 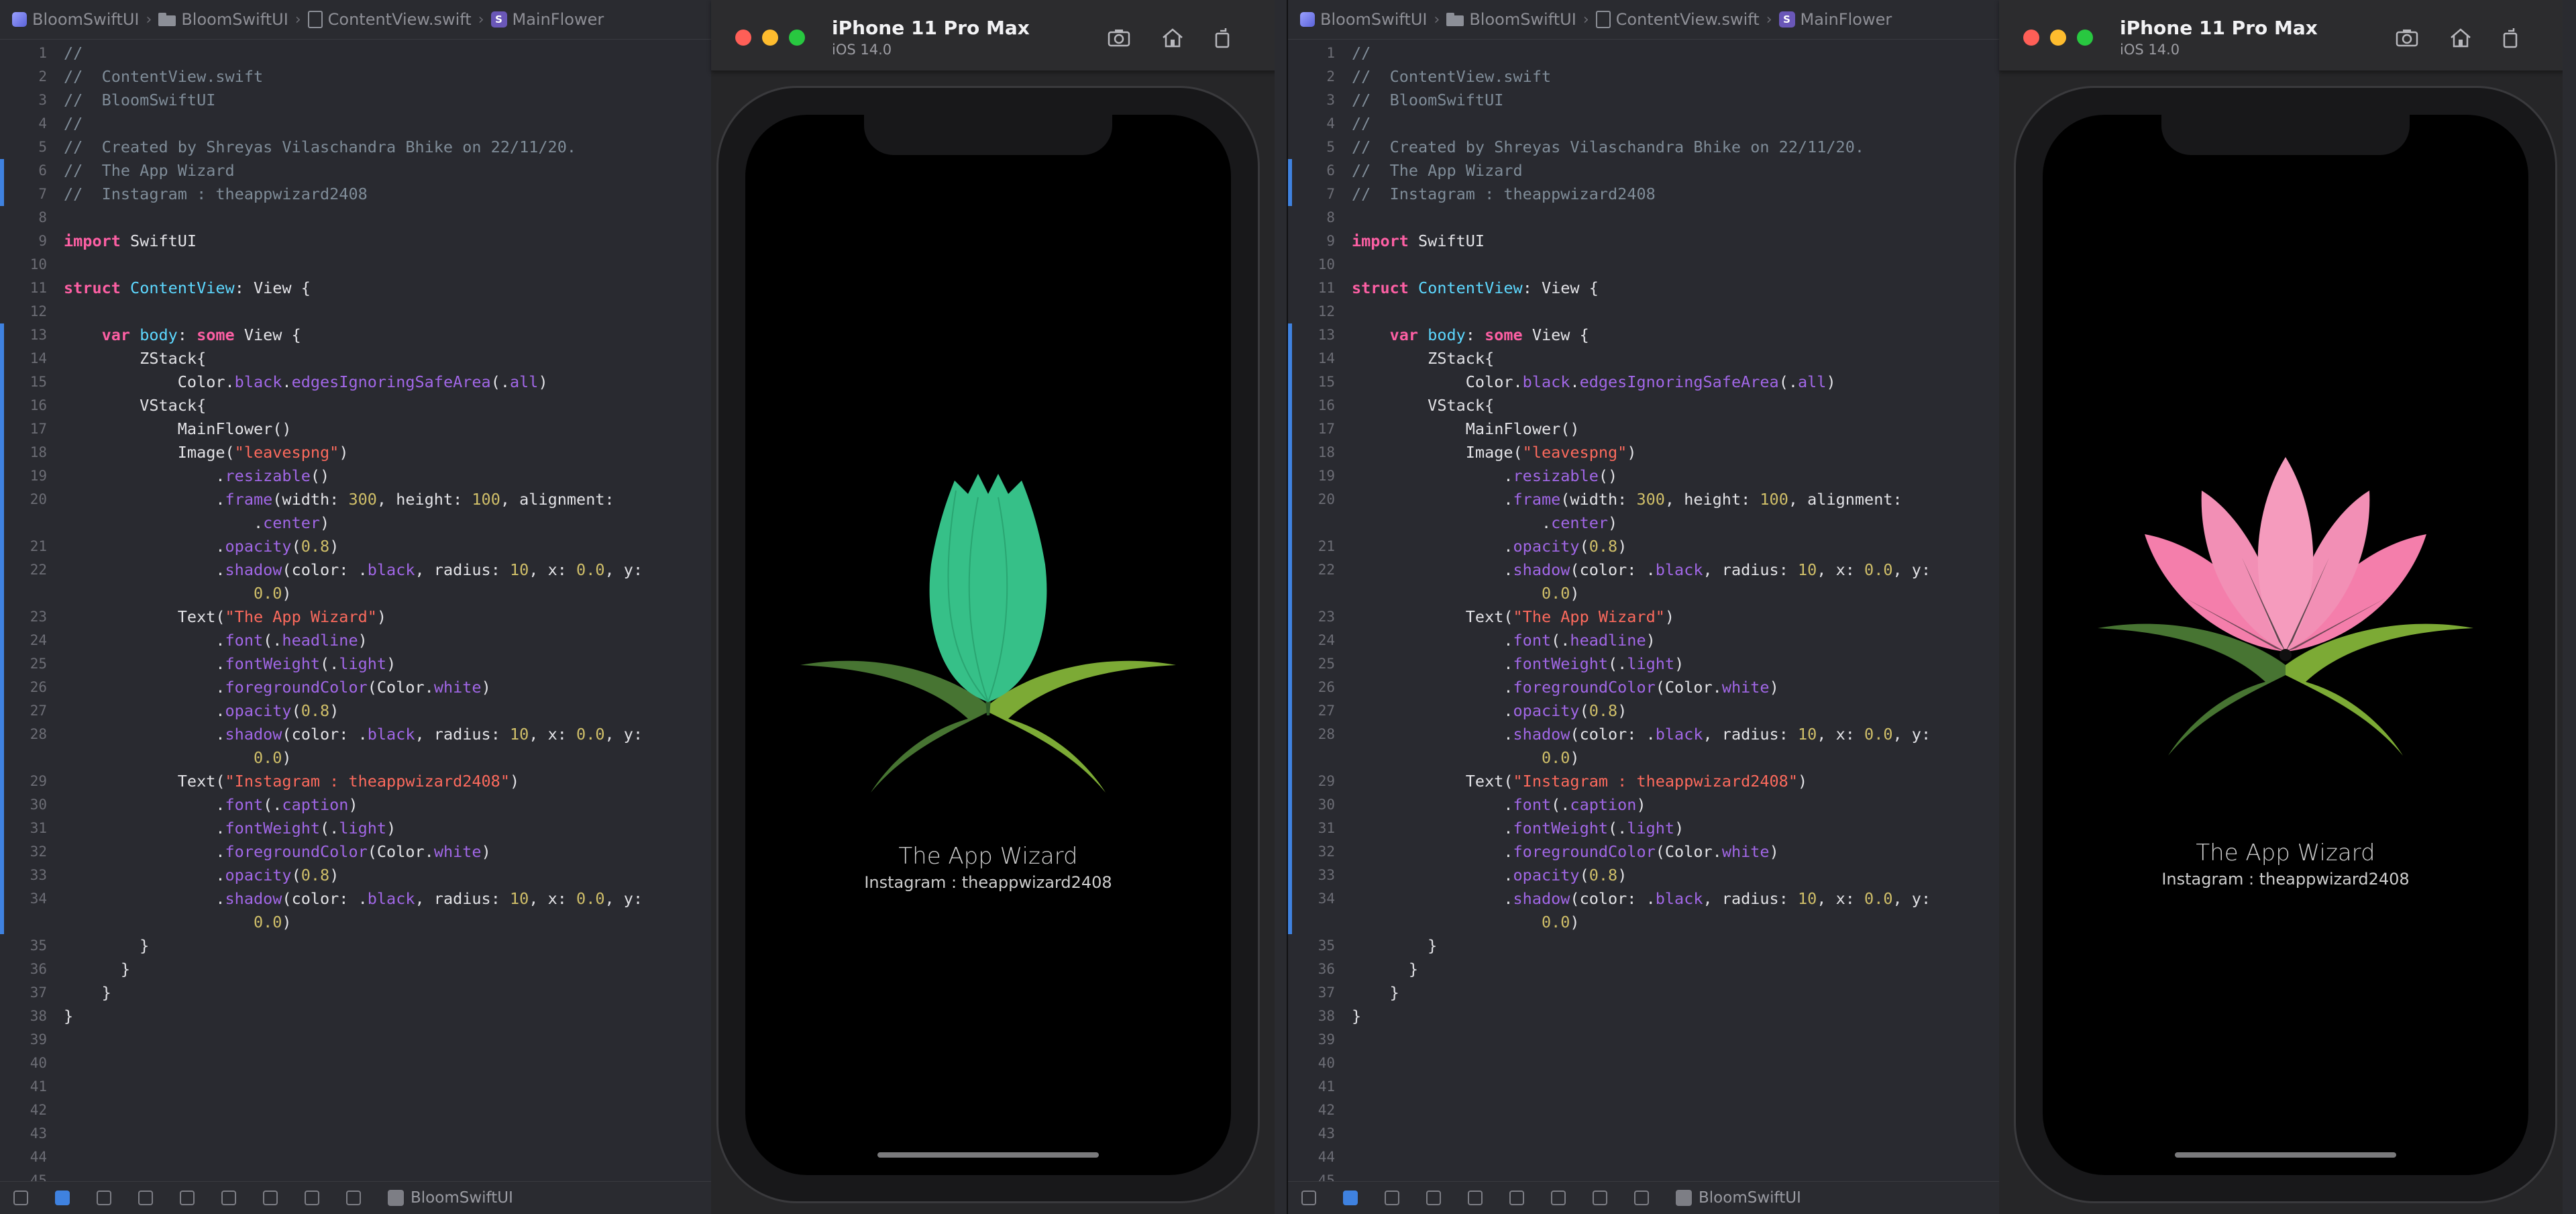 I want to click on code-line: 33 .opacity(0.8), so click(x=1643, y=876).